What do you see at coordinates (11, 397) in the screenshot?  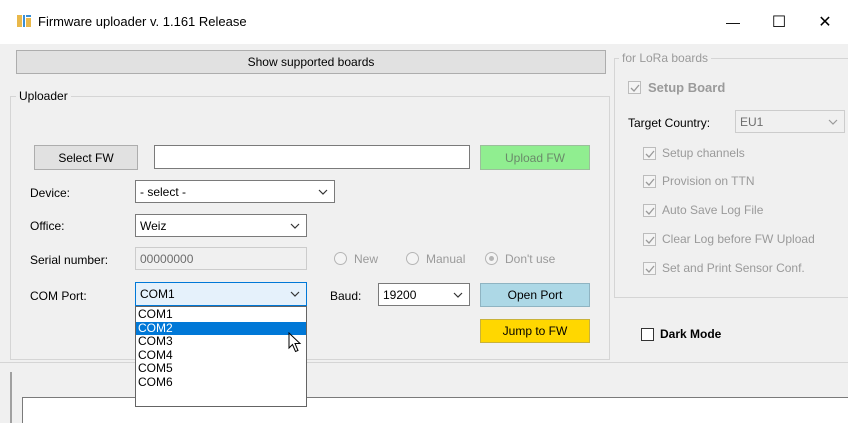 I see `log-left-edge` at bounding box center [11, 397].